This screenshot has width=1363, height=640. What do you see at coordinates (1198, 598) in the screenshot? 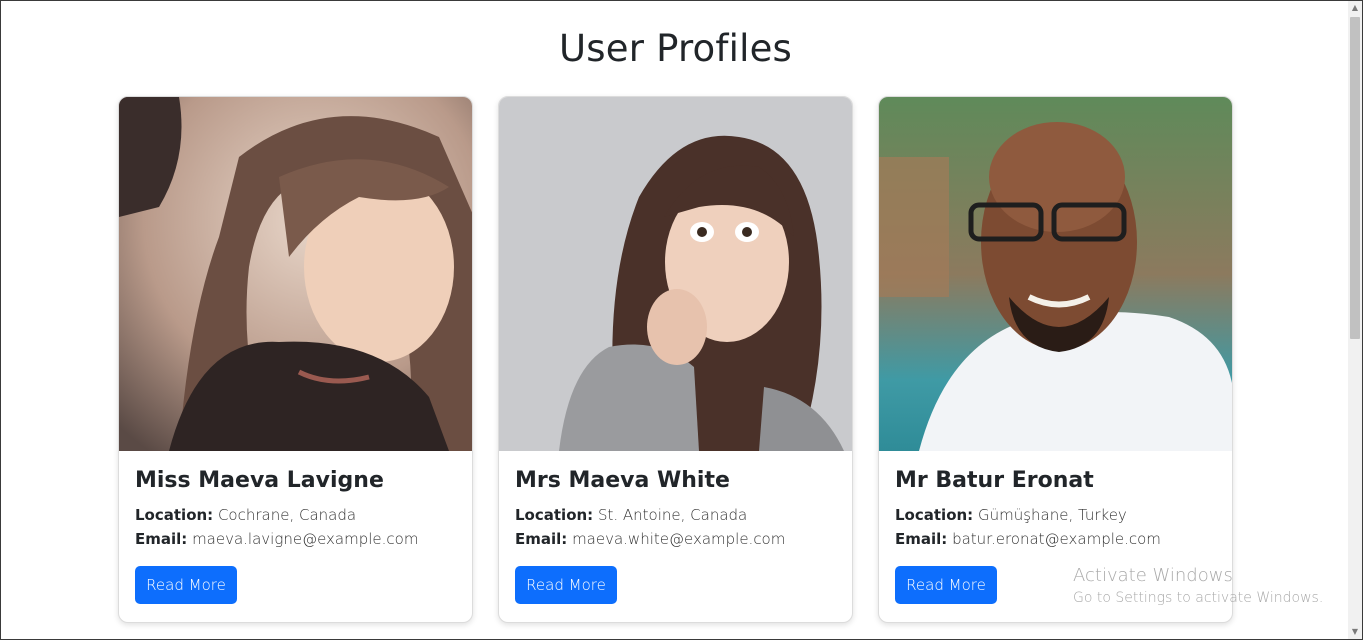
I see `watermark-subtitle: Go to Settings to activate Windows.` at bounding box center [1198, 598].